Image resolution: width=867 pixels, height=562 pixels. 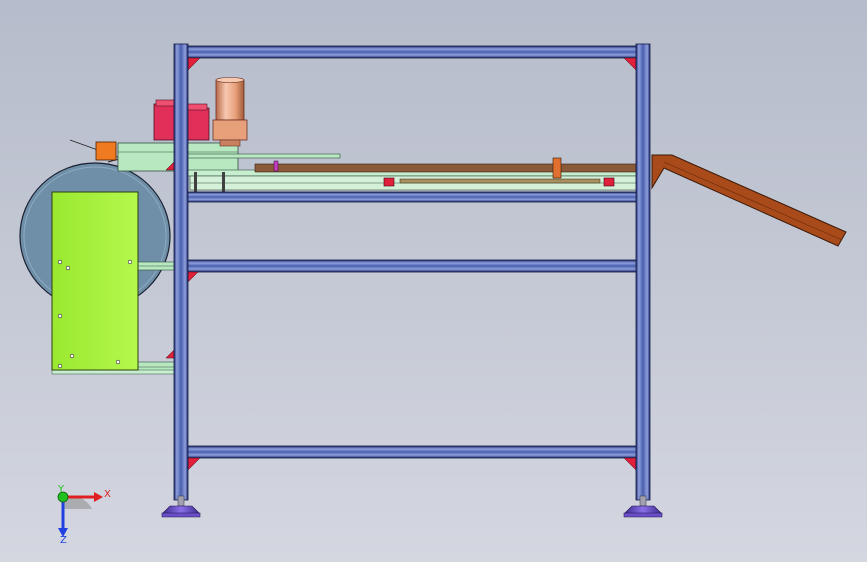 What do you see at coordinates (412, 506) in the screenshot?
I see `leveling-feet` at bounding box center [412, 506].